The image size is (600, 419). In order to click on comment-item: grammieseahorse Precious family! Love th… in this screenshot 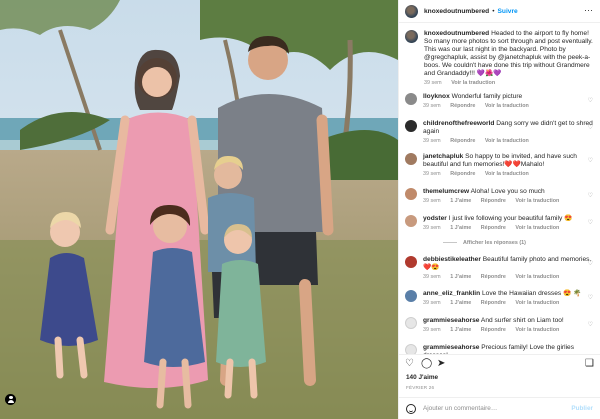, I will do `click(500, 349)`.